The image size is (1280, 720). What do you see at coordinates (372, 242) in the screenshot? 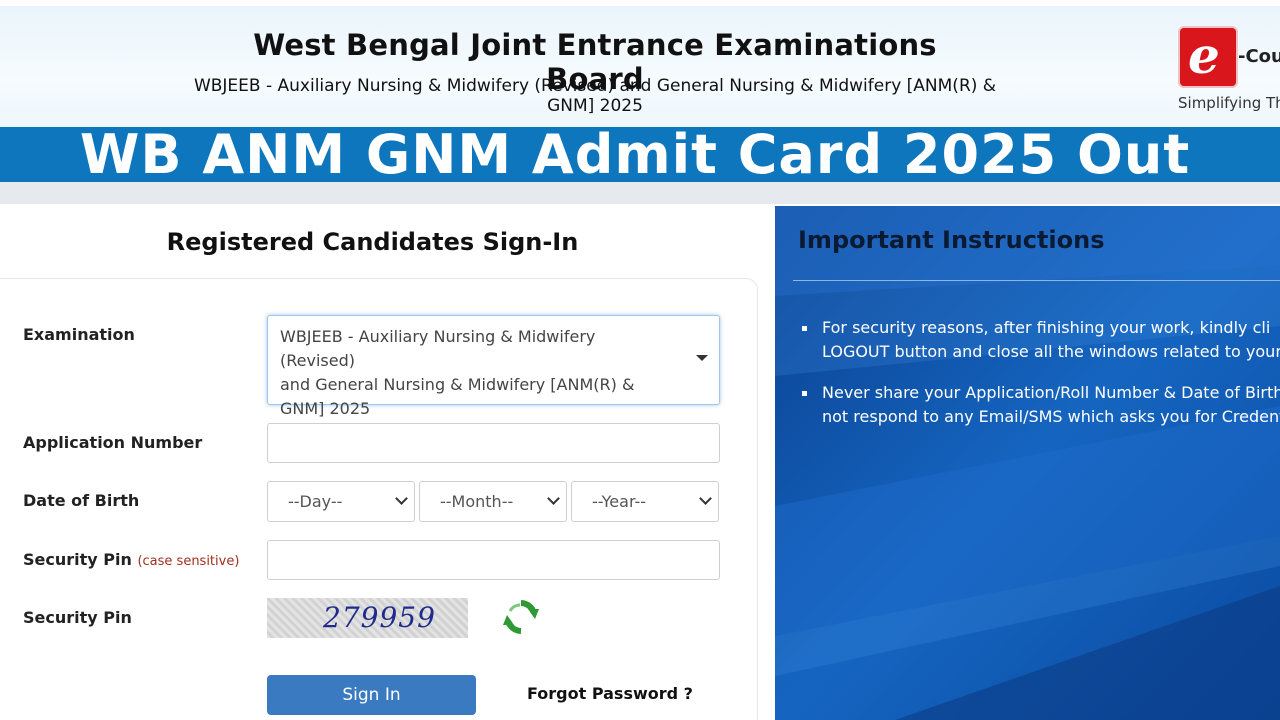
I see `signin-title: Registered Candidates Sign-In` at bounding box center [372, 242].